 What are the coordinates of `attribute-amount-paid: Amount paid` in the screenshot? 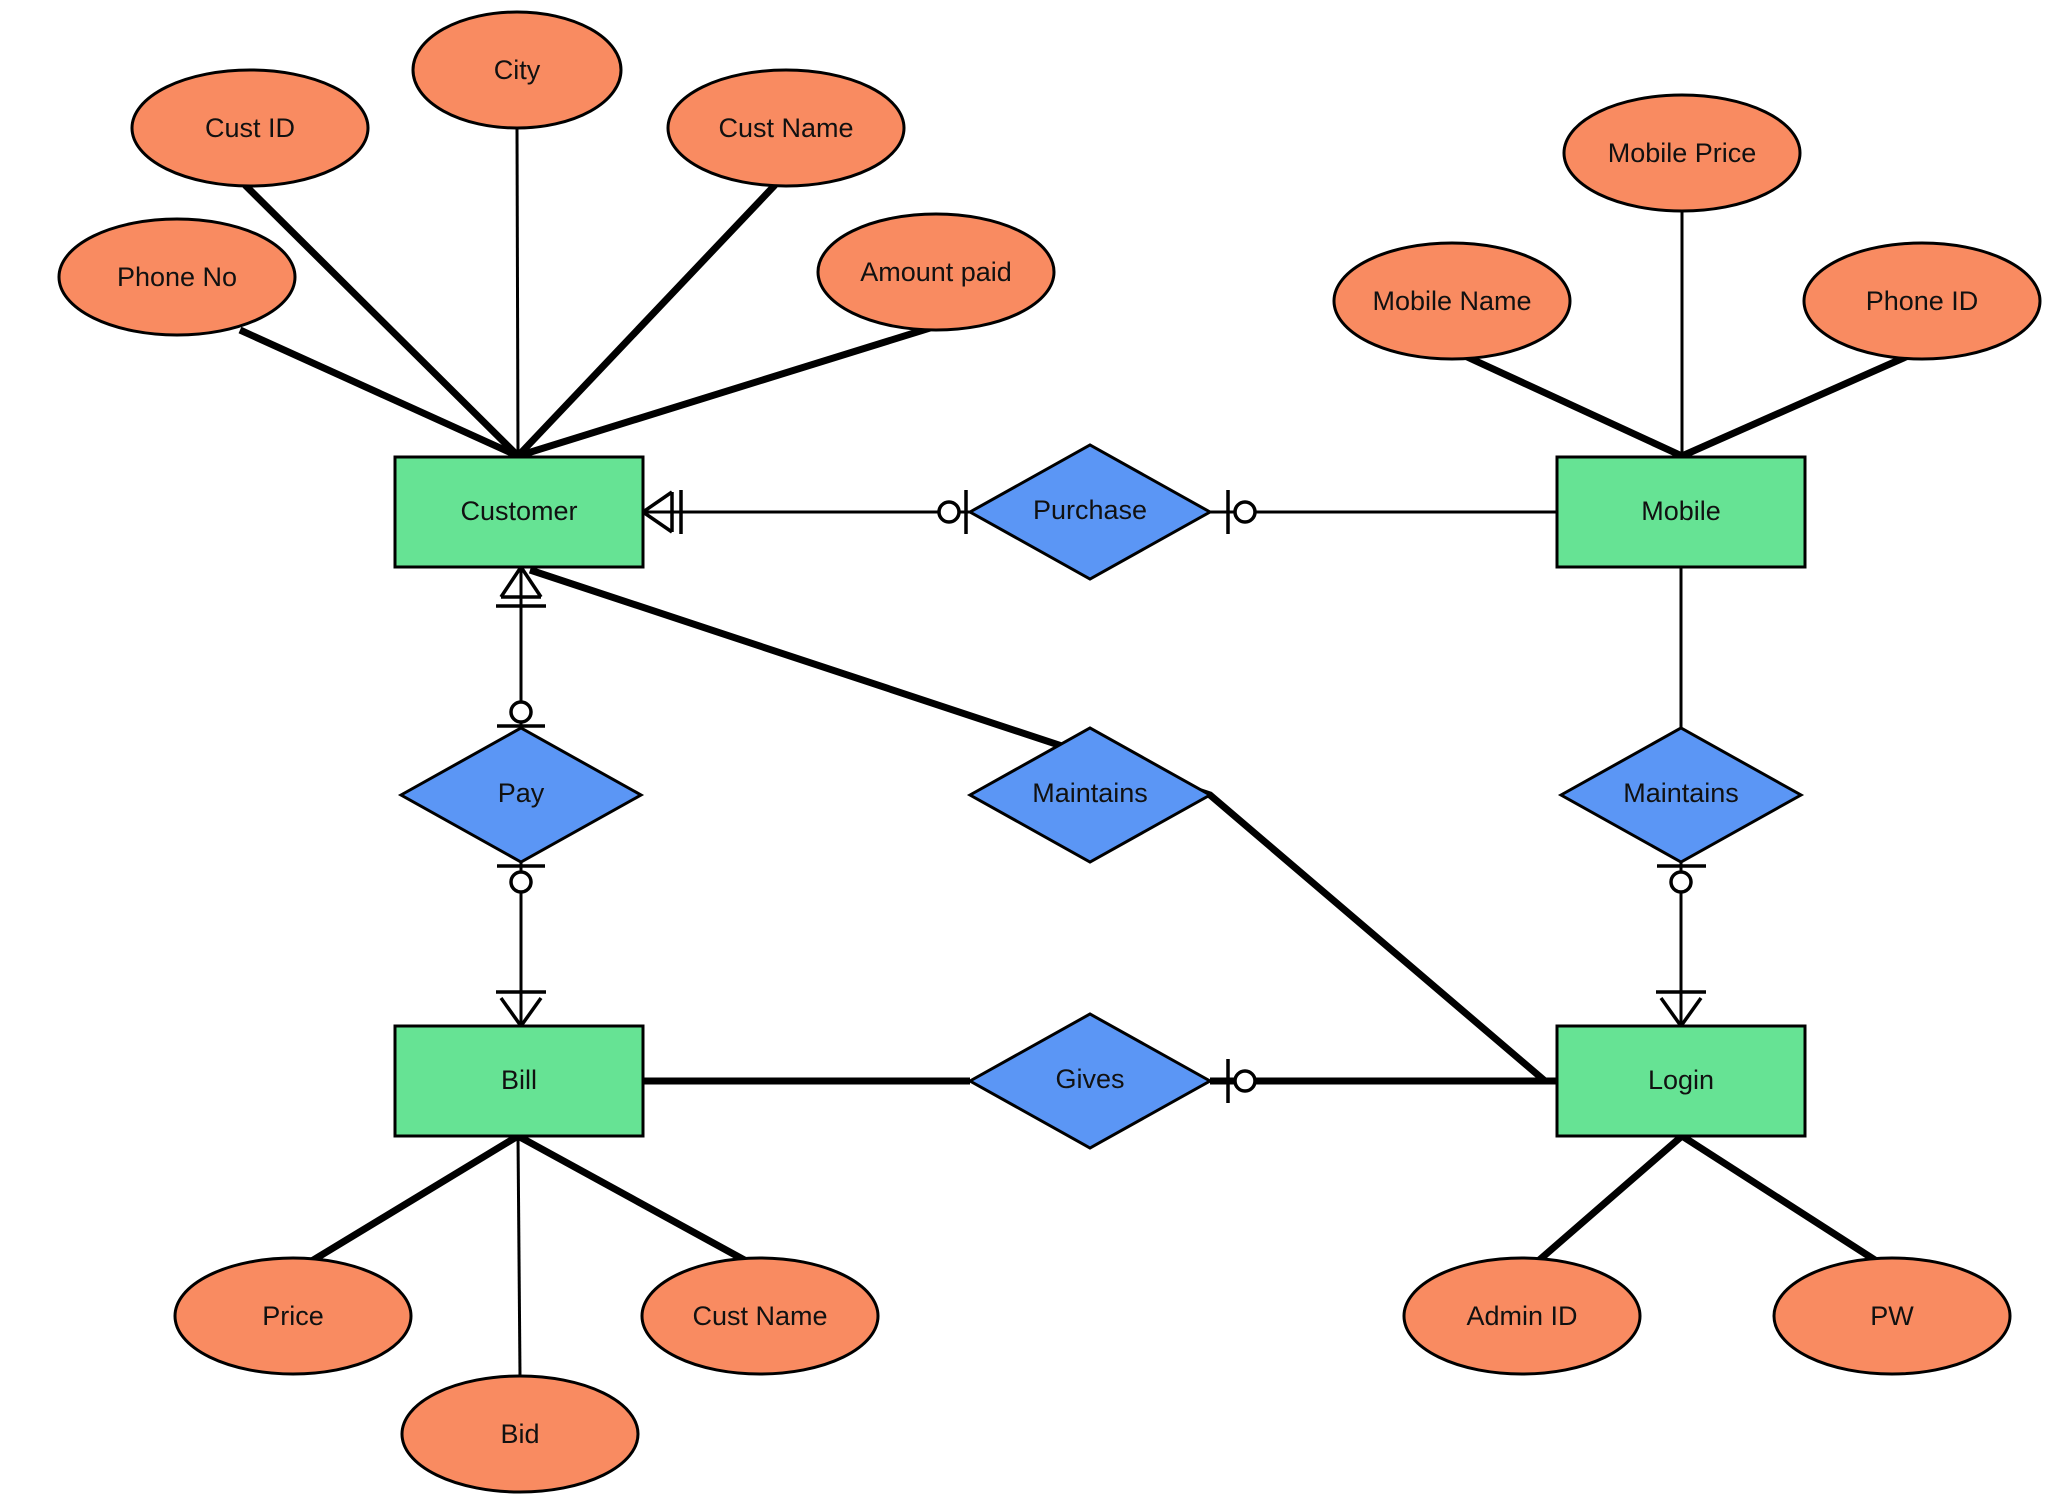 It's located at (936, 272).